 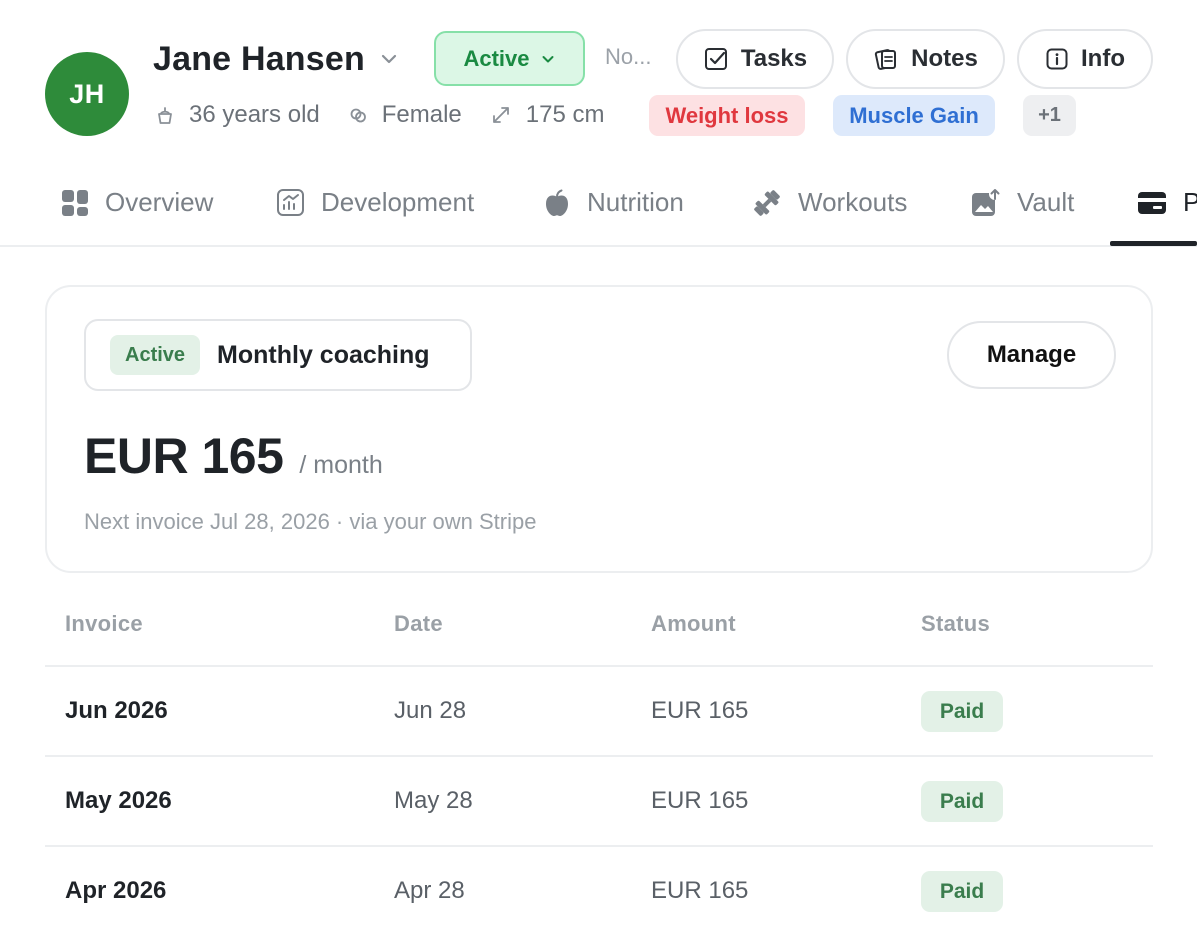 What do you see at coordinates (116, 710) in the screenshot?
I see `invoice-period: Jun 2026` at bounding box center [116, 710].